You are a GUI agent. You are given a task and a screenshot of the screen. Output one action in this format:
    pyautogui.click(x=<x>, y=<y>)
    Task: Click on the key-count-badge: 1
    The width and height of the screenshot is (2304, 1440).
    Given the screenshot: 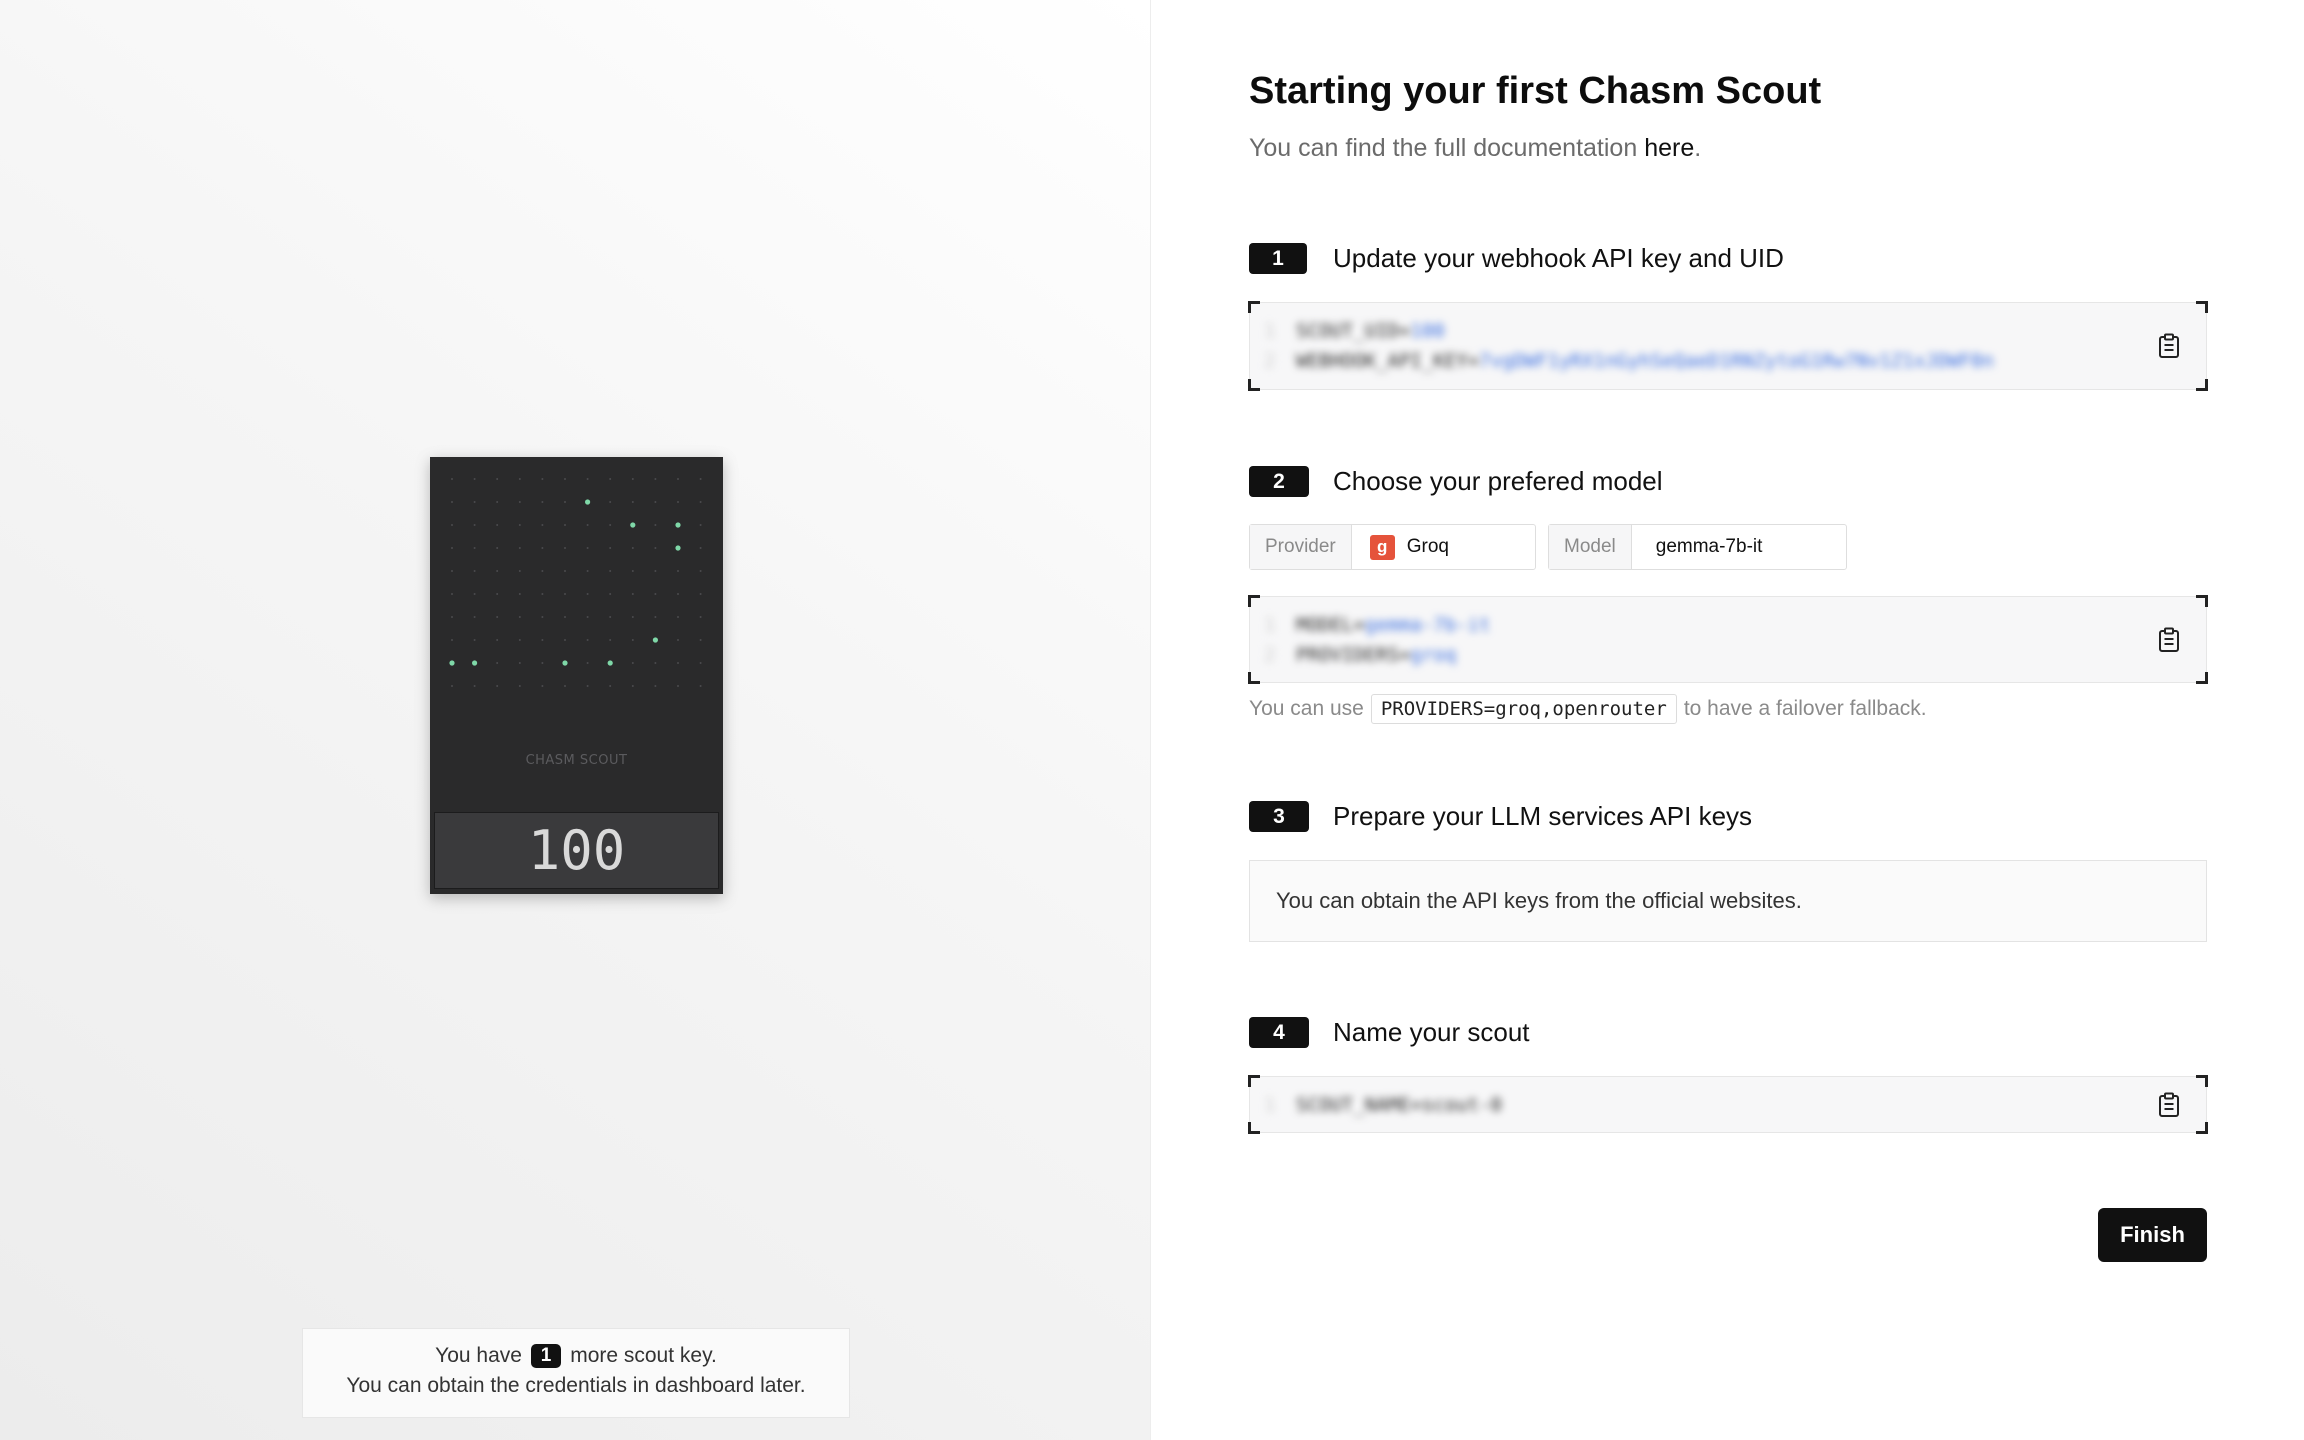 What is the action you would take?
    pyautogui.click(x=546, y=1356)
    